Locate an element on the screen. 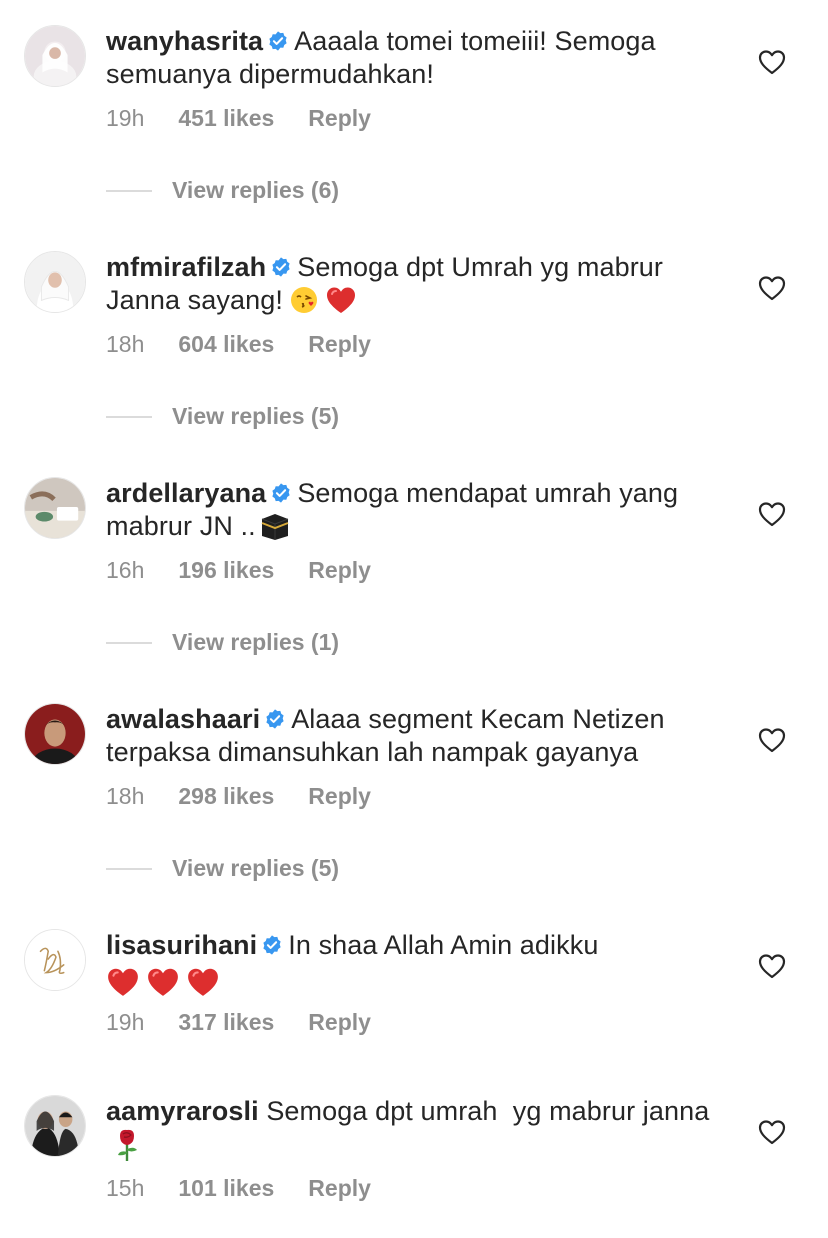 The image size is (828, 1238). comment-username: mfmirafilzah is located at coordinates (186, 267).